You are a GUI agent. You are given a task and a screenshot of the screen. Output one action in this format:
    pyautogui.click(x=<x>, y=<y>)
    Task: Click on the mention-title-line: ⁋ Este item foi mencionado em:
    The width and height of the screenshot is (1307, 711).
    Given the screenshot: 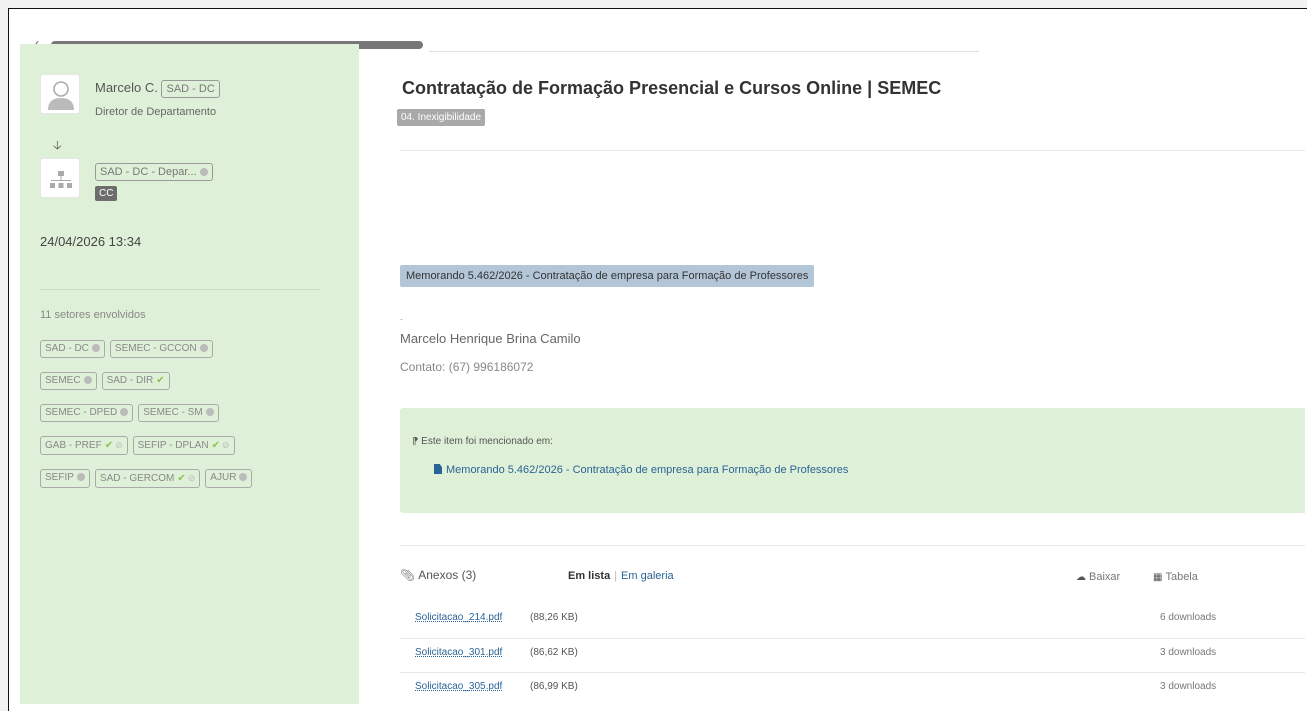 What is the action you would take?
    pyautogui.click(x=482, y=441)
    